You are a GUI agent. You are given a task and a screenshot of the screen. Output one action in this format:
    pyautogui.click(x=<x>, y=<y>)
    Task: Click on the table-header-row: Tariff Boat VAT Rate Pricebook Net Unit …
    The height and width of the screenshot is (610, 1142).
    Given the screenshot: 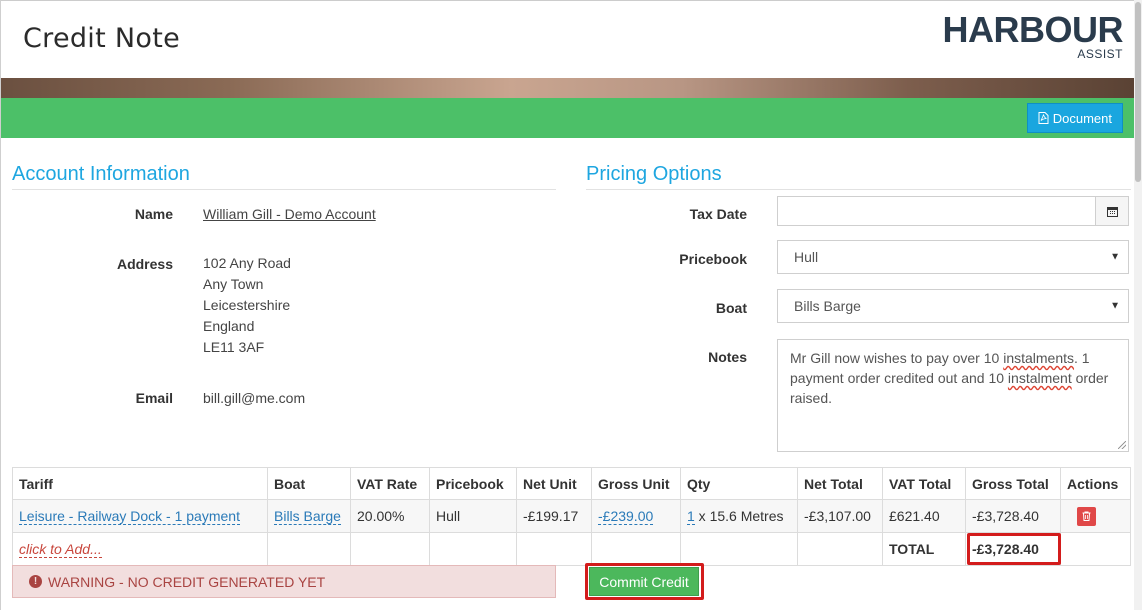 What is the action you would take?
    pyautogui.click(x=571, y=483)
    